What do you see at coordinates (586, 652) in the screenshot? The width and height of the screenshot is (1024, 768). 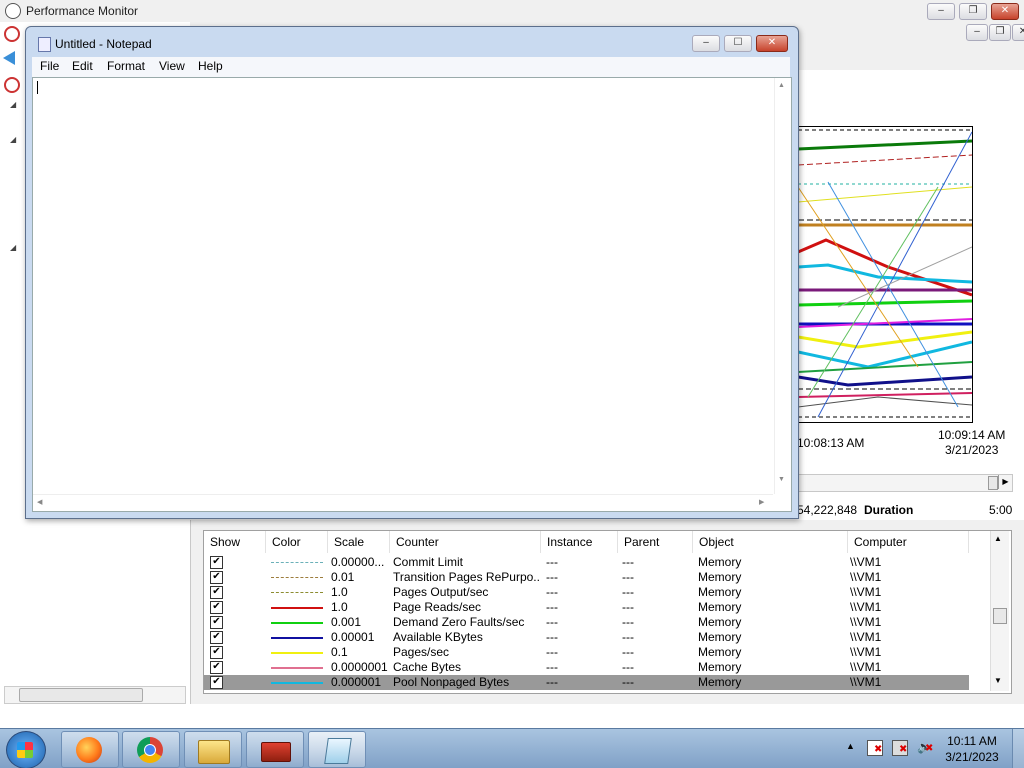 I see `table-row: ✔ 0.1 Pages/sec --- --- Memory \\VM1` at bounding box center [586, 652].